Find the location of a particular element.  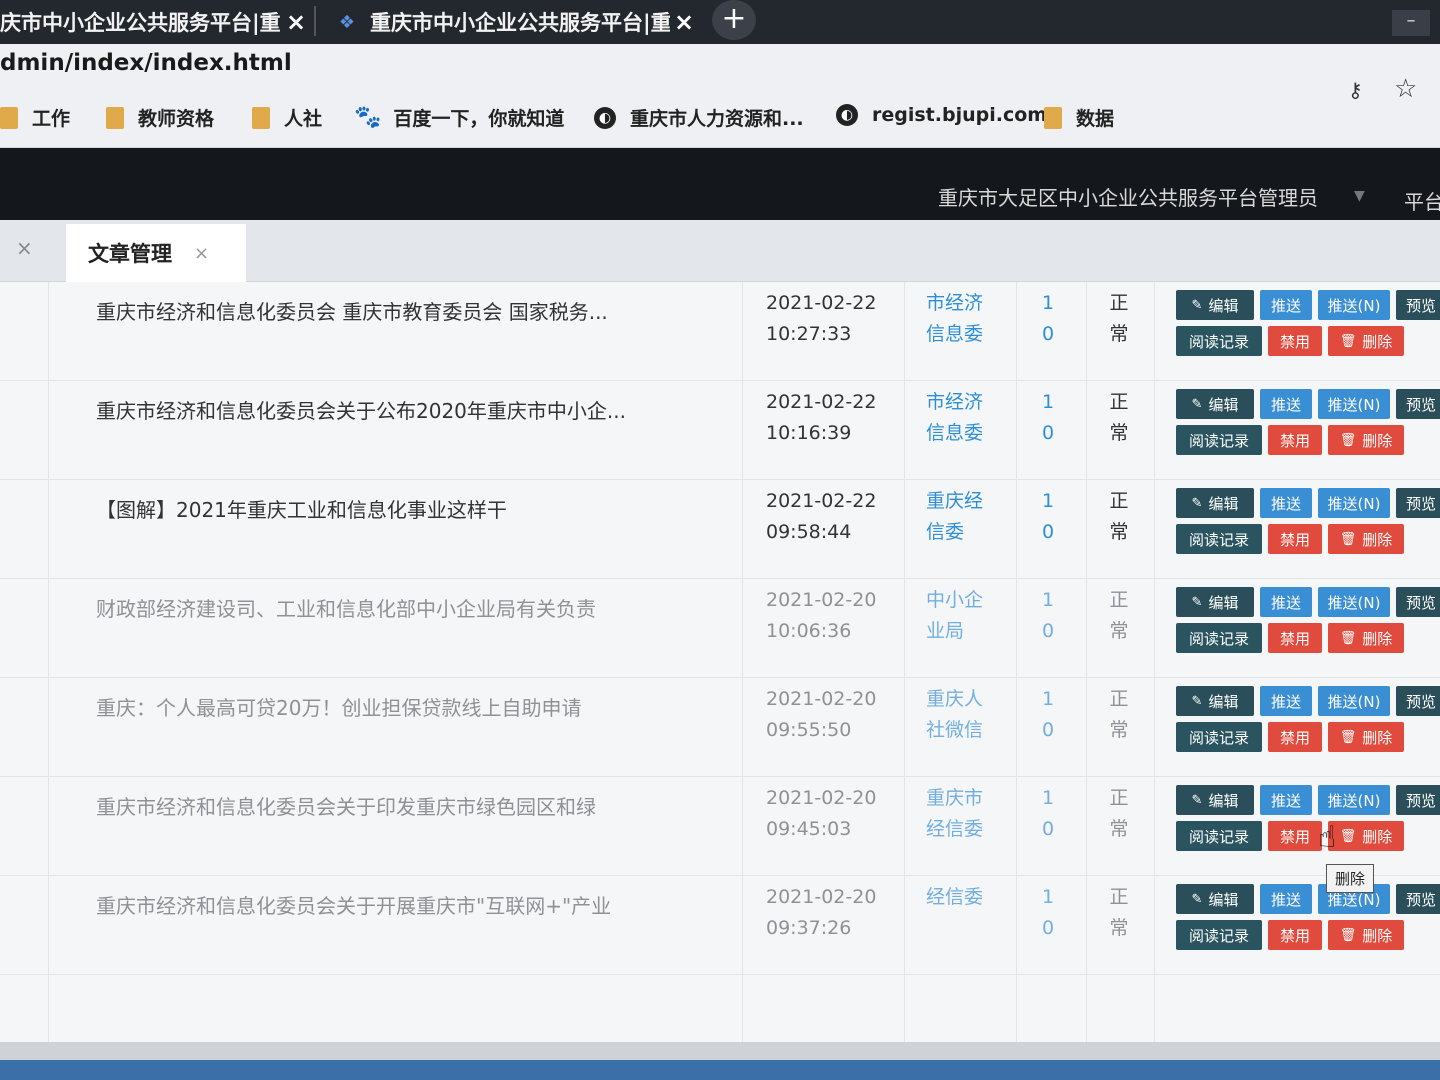

publish-time: 2021-02-20 10:06:36 is located at coordinates (831, 616).